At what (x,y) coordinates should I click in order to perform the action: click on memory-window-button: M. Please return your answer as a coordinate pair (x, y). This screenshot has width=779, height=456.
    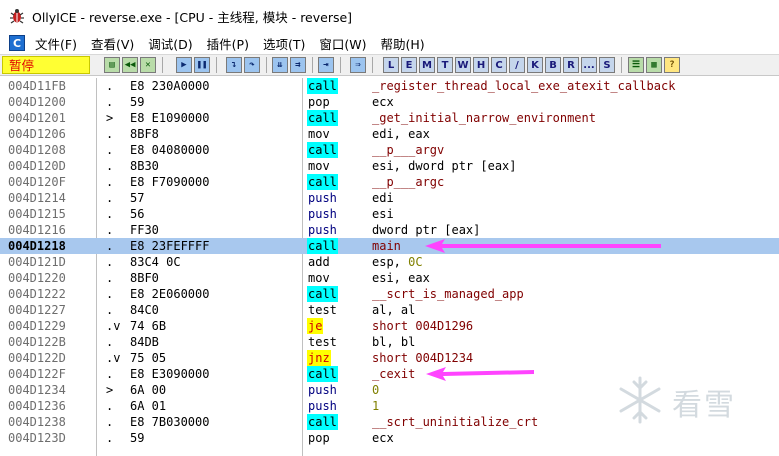
    Looking at the image, I should click on (427, 65).